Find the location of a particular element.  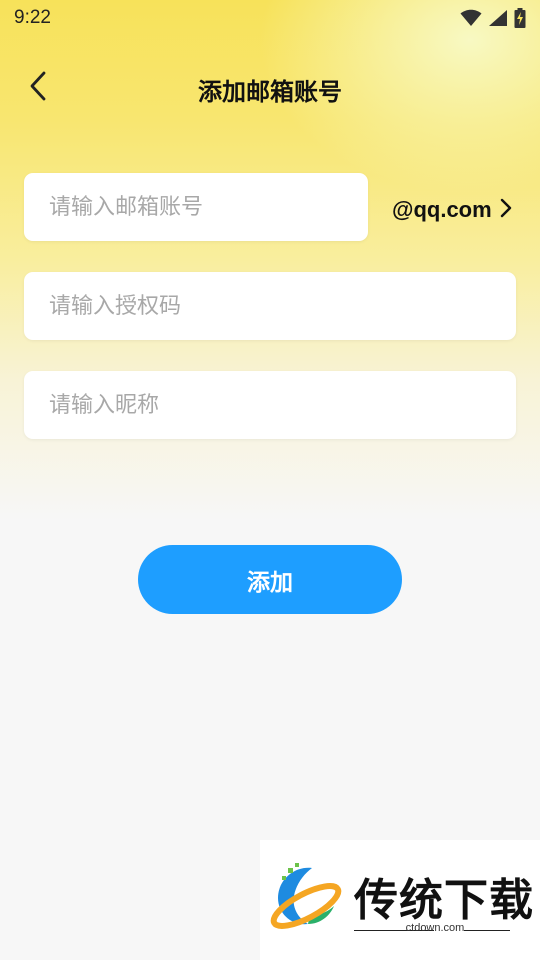

watermark-title: 传统下载 is located at coordinates (444, 900).